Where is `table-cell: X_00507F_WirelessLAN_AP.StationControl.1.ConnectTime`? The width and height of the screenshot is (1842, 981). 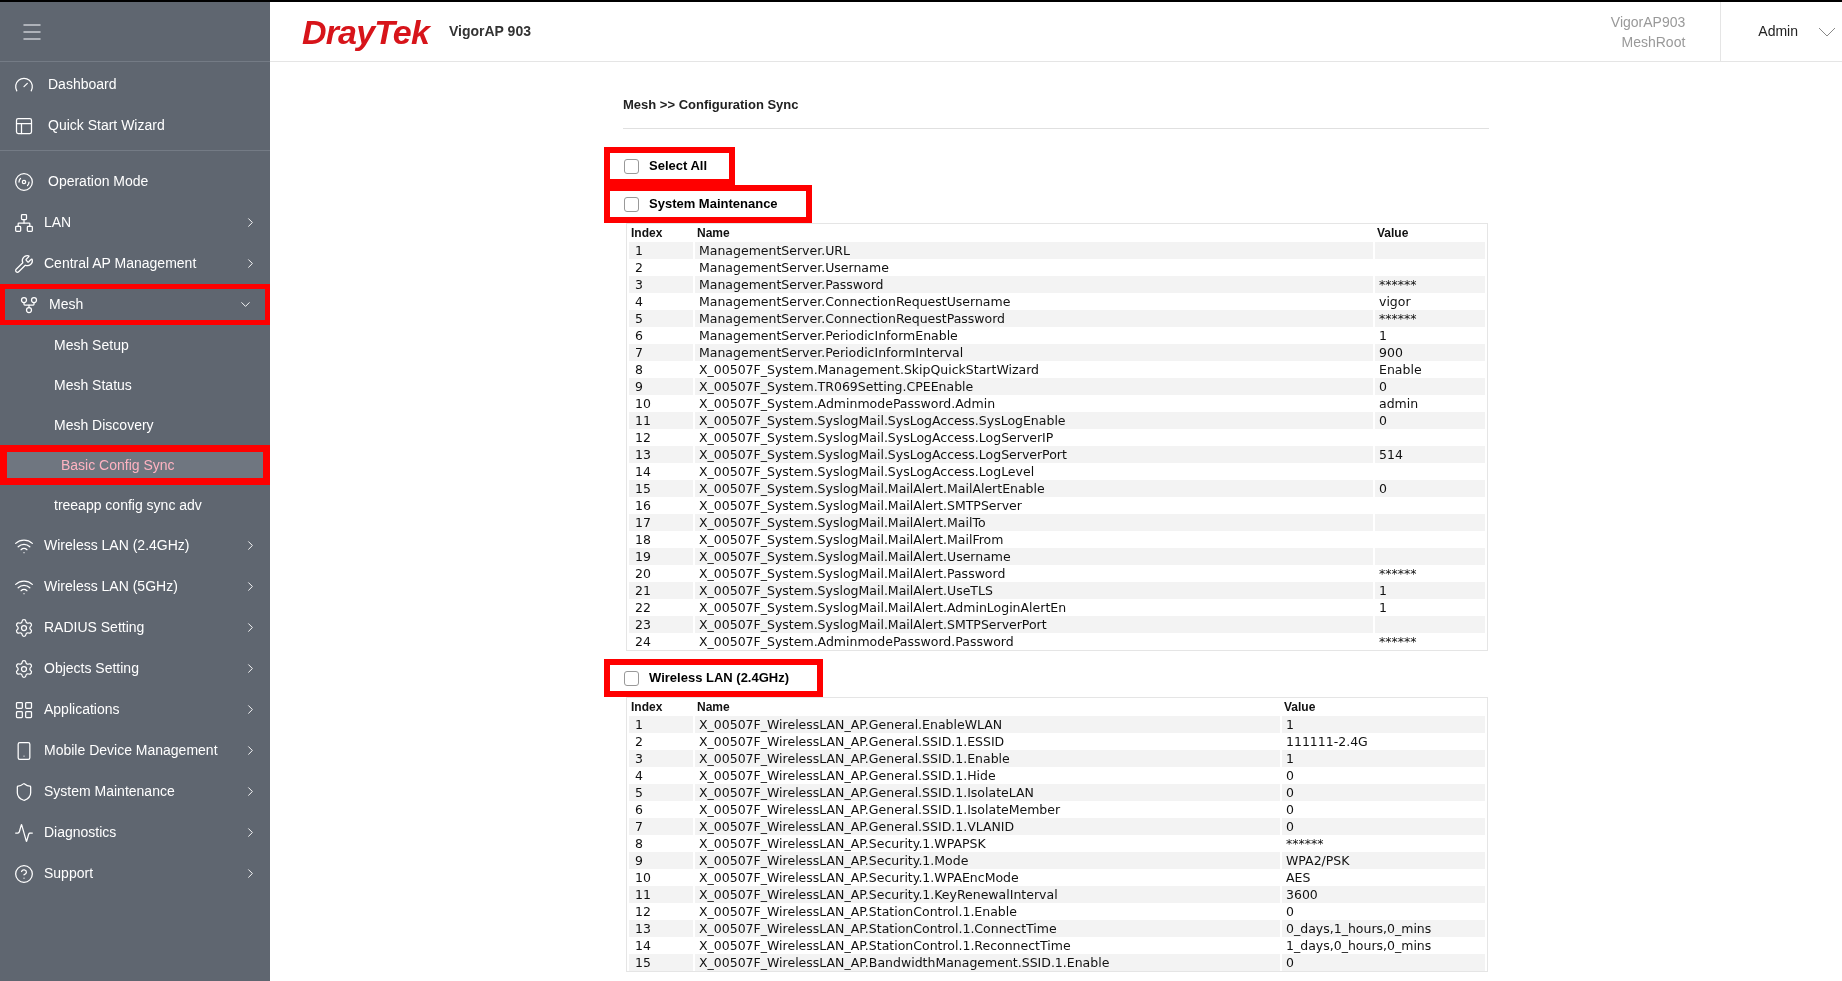
table-cell: X_00507F_WirelessLAN_AP.StationControl.1.ConnectTime is located at coordinates (987, 928).